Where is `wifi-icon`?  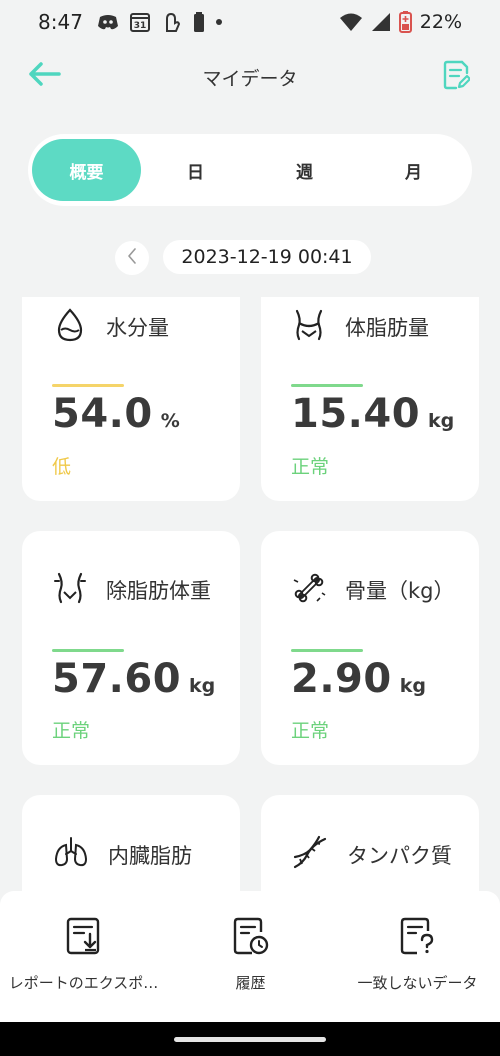
wifi-icon is located at coordinates (351, 22).